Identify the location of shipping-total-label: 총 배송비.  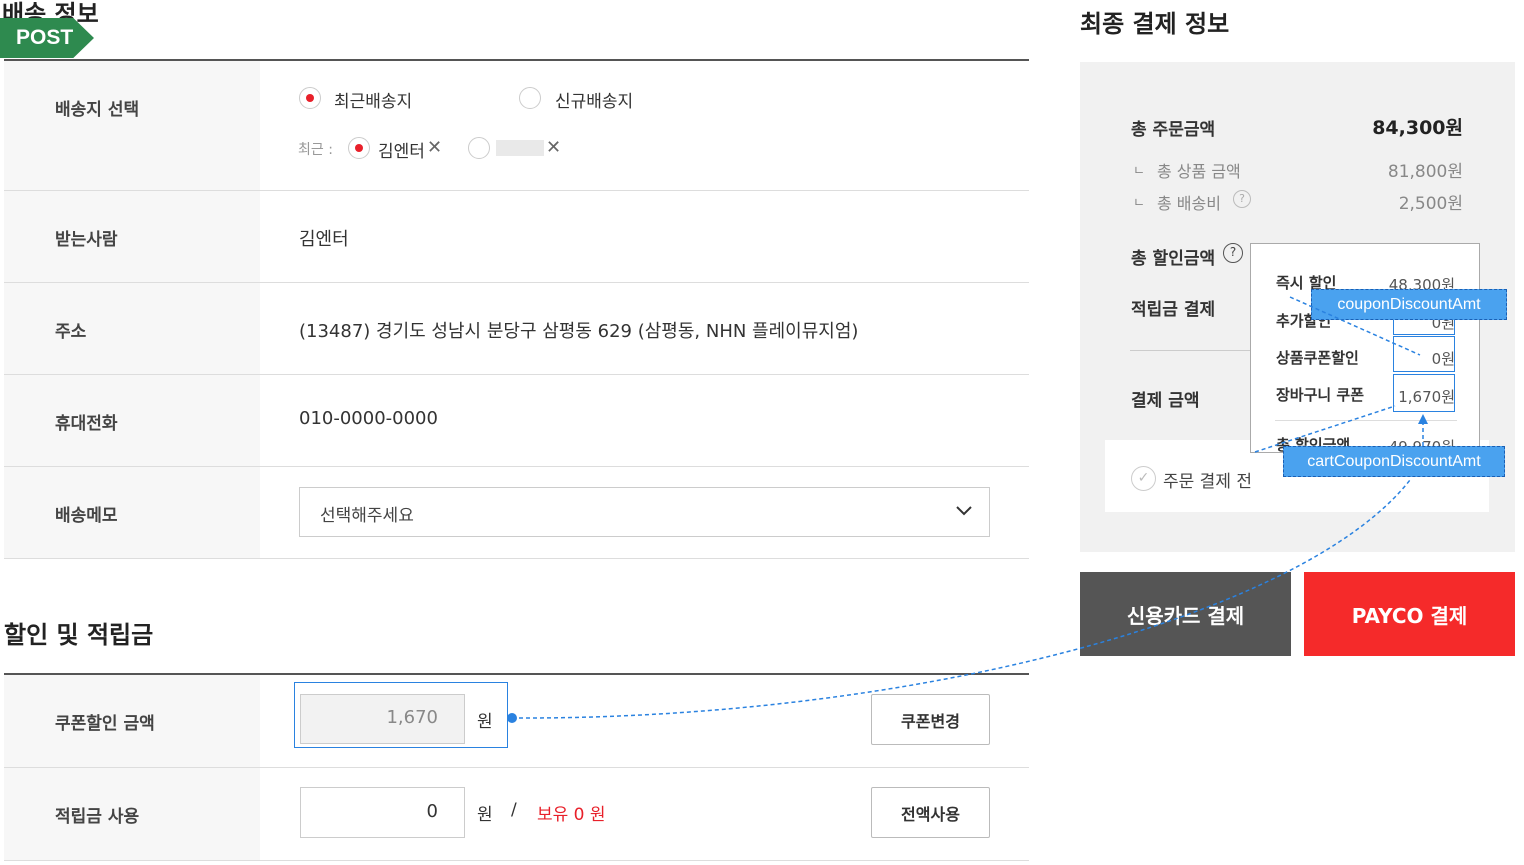
(1189, 203).